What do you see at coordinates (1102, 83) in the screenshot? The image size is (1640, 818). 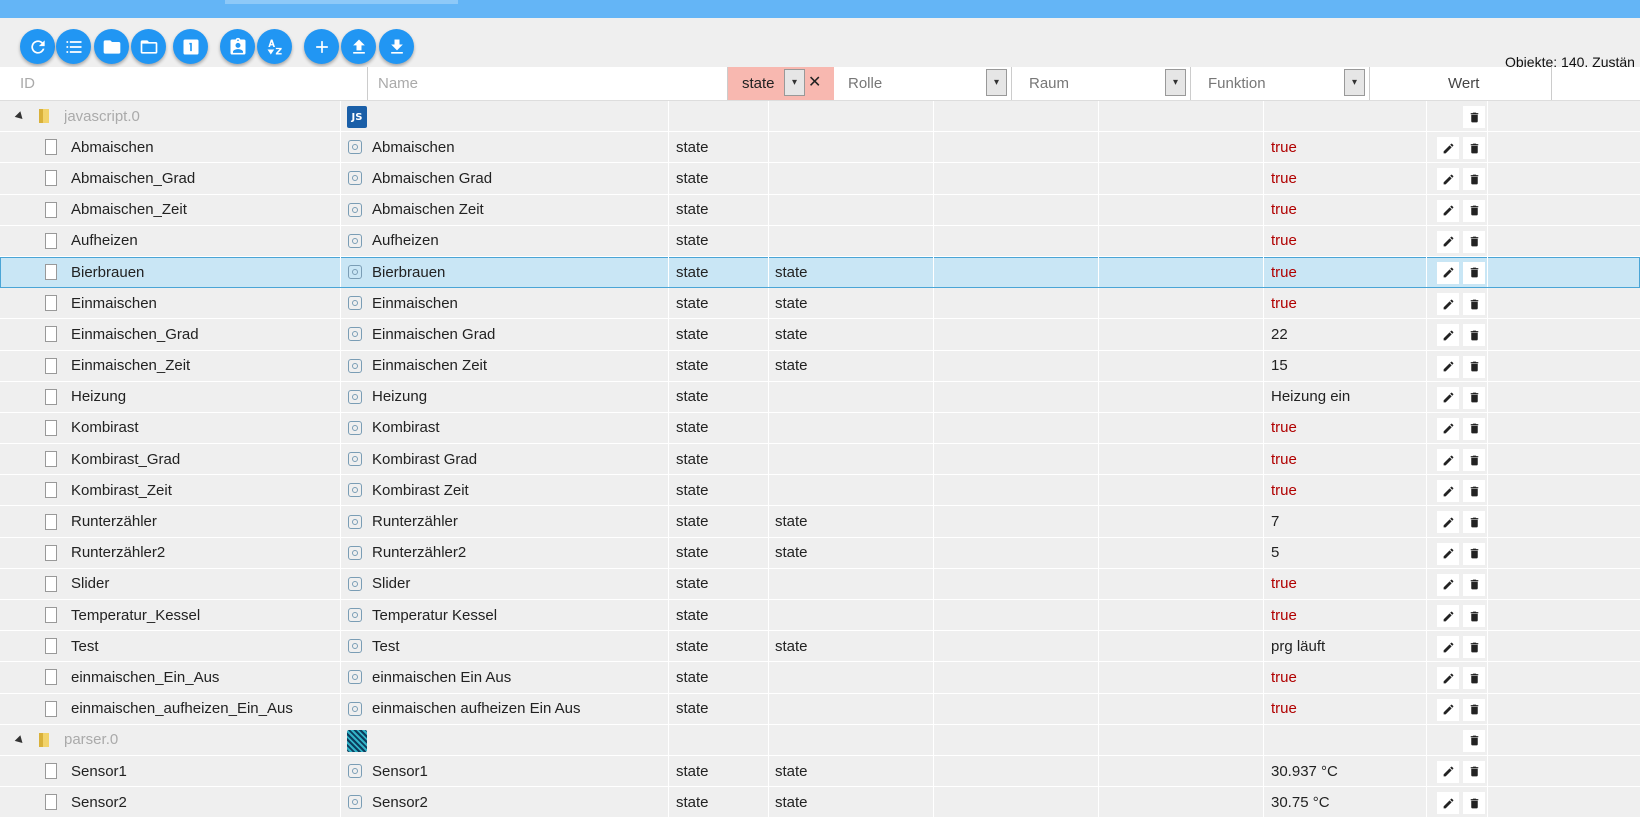 I see `room-filter: Raum ▾` at bounding box center [1102, 83].